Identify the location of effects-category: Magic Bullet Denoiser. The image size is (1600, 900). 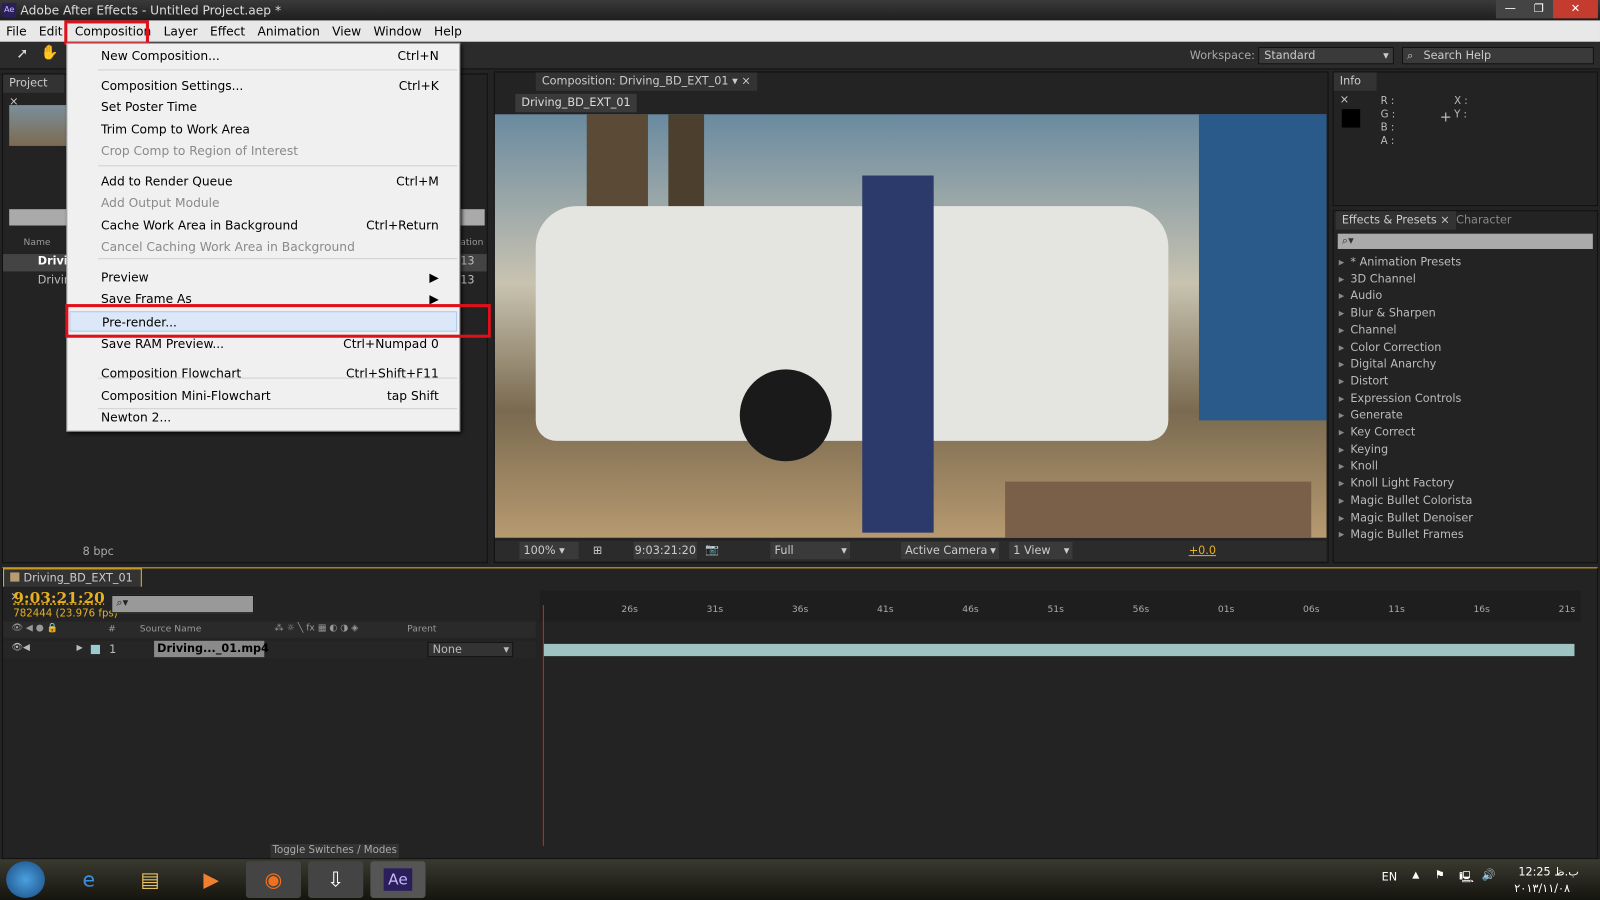
(1405, 518).